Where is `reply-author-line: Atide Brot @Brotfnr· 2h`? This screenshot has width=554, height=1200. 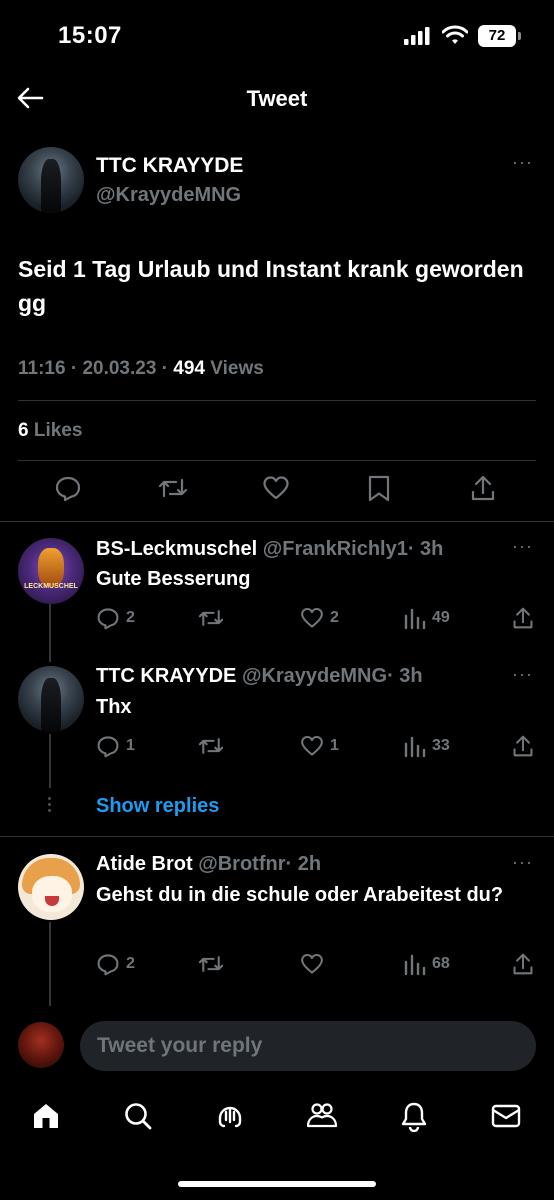
reply-author-line: Atide Brot @Brotfnr· 2h is located at coordinates (208, 864).